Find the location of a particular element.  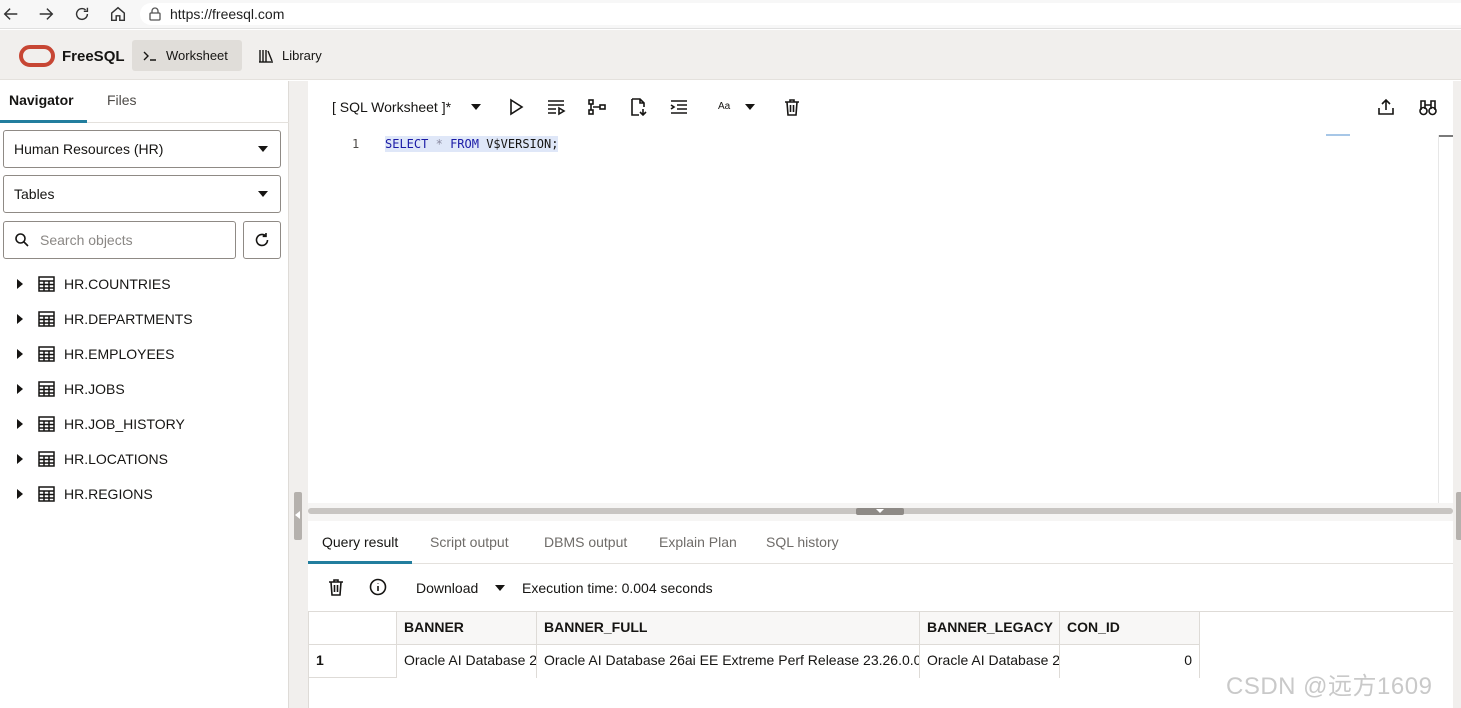

tab-sql-history: SQL history is located at coordinates (802, 542).